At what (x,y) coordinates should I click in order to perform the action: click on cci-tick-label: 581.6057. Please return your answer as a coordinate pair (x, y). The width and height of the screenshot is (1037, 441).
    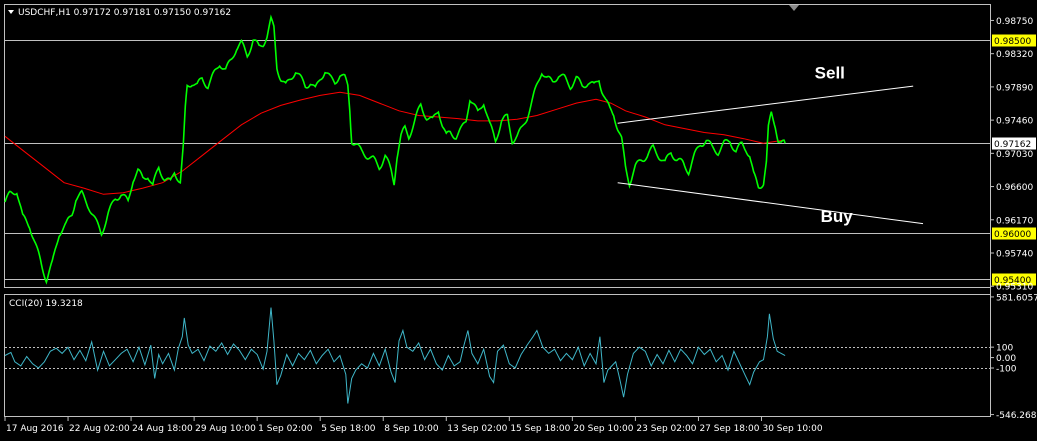
    Looking at the image, I should click on (1016, 298).